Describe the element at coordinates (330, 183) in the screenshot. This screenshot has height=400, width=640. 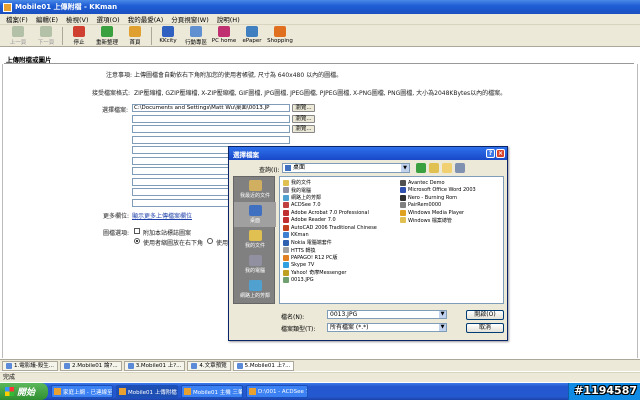
I see `file-item-0: 我的文件` at that location.